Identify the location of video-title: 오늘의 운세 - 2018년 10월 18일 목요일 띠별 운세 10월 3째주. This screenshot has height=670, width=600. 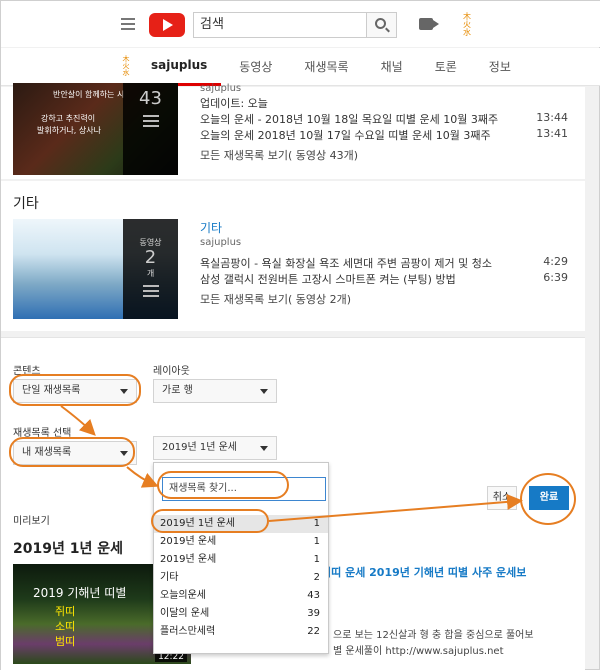
(362, 119).